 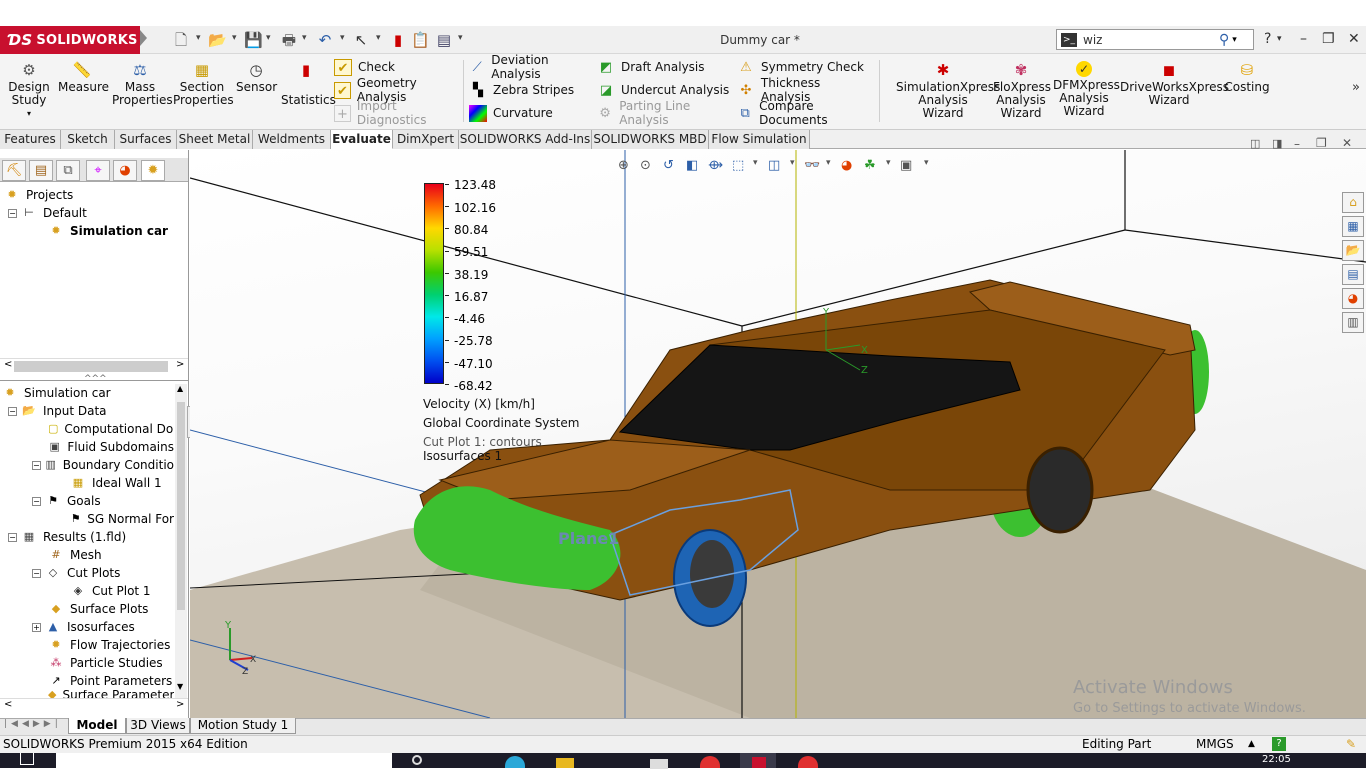 I want to click on driveworksxpress-button: ◼ DriveWorksXpress Wizard, so click(x=1174, y=82).